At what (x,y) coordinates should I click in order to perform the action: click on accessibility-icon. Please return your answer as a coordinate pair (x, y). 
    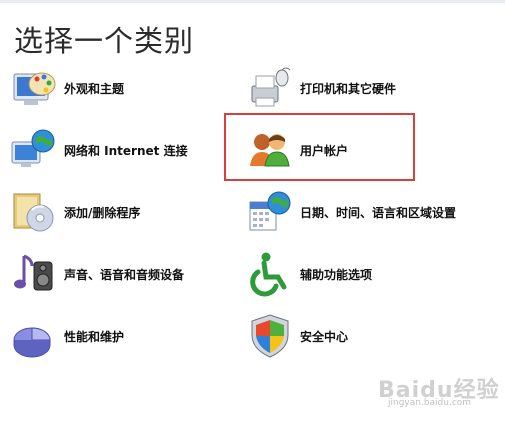
    Looking at the image, I should click on (268, 274).